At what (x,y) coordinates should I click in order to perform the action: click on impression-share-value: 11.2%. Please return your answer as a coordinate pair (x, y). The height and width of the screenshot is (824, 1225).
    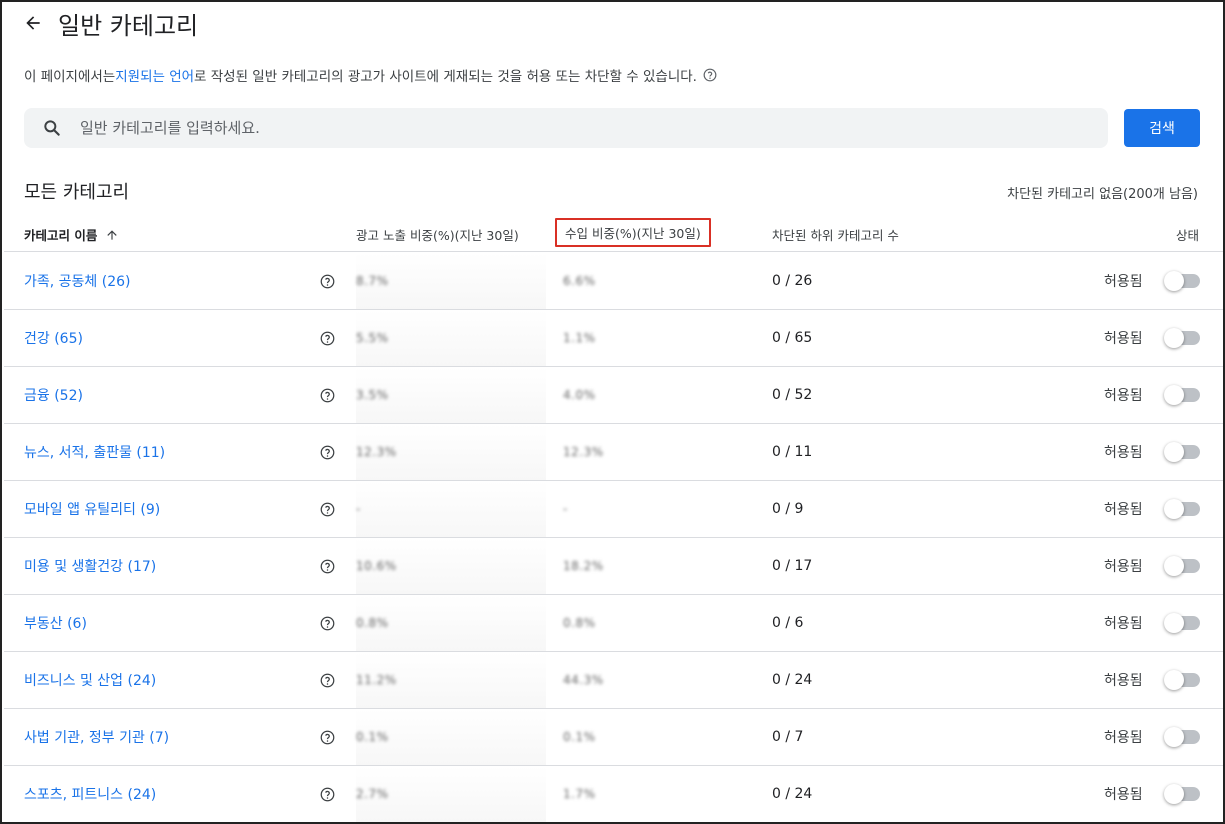
    Looking at the image, I should click on (376, 680).